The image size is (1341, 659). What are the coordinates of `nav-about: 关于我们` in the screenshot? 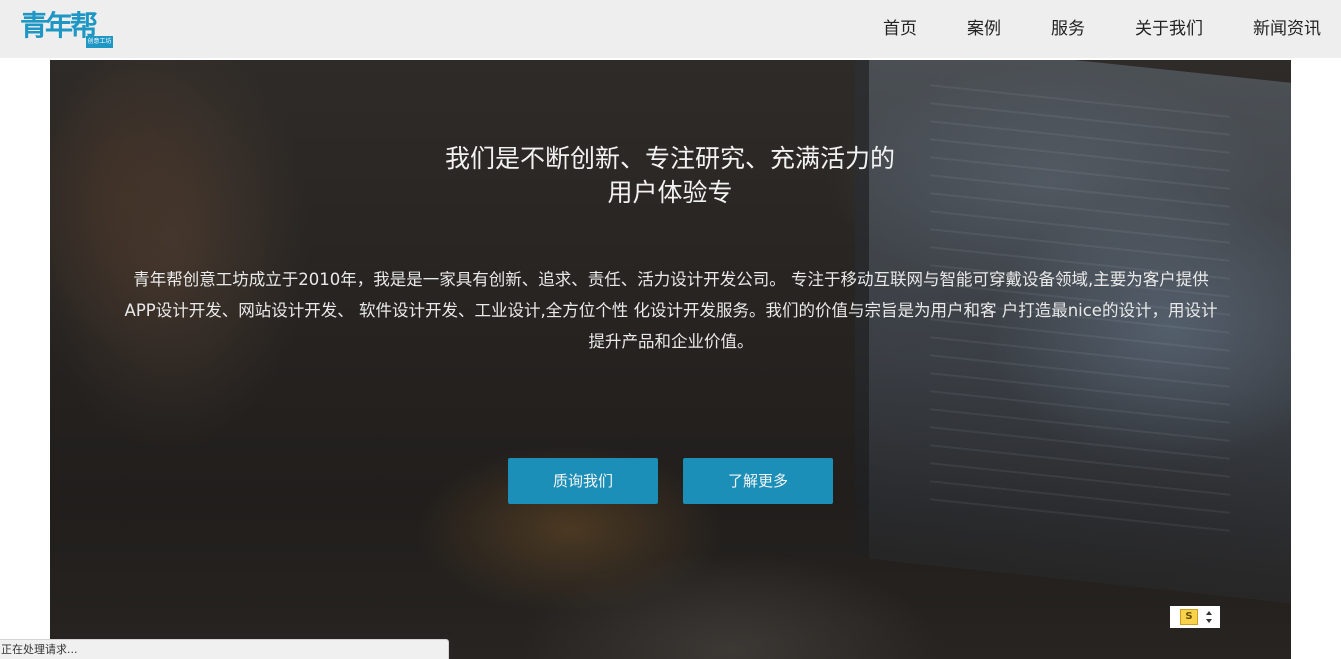 It's located at (1169, 29).